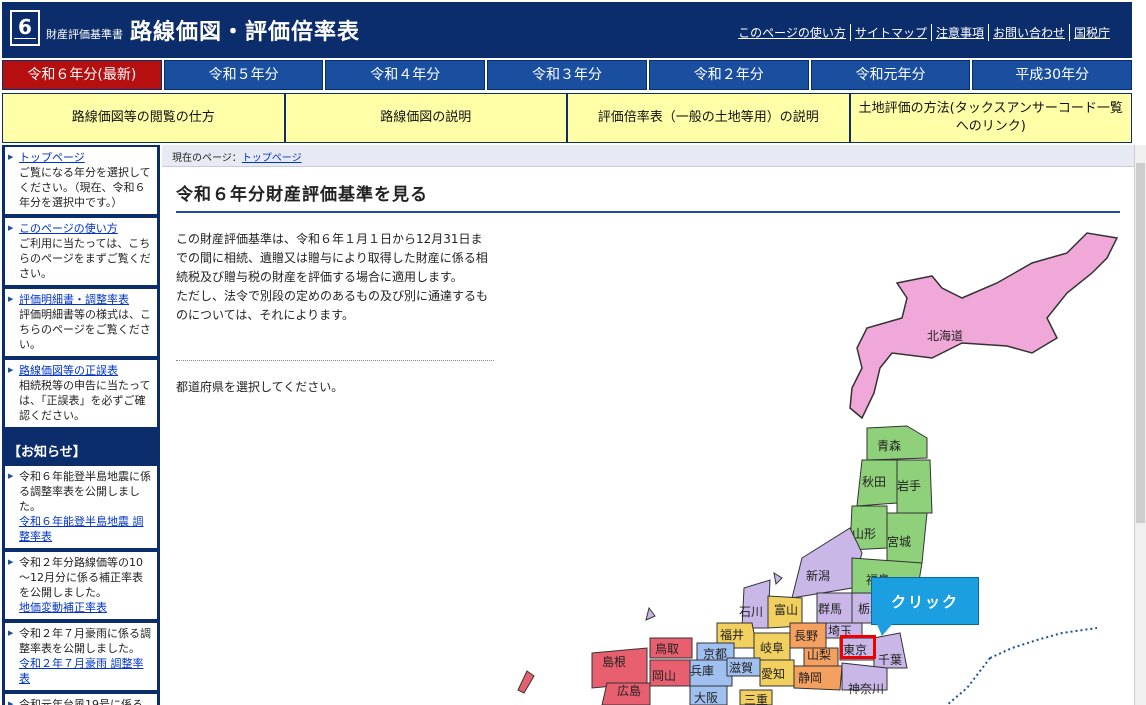  What do you see at coordinates (806, 636) in the screenshot?
I see `pref-label: 長野` at bounding box center [806, 636].